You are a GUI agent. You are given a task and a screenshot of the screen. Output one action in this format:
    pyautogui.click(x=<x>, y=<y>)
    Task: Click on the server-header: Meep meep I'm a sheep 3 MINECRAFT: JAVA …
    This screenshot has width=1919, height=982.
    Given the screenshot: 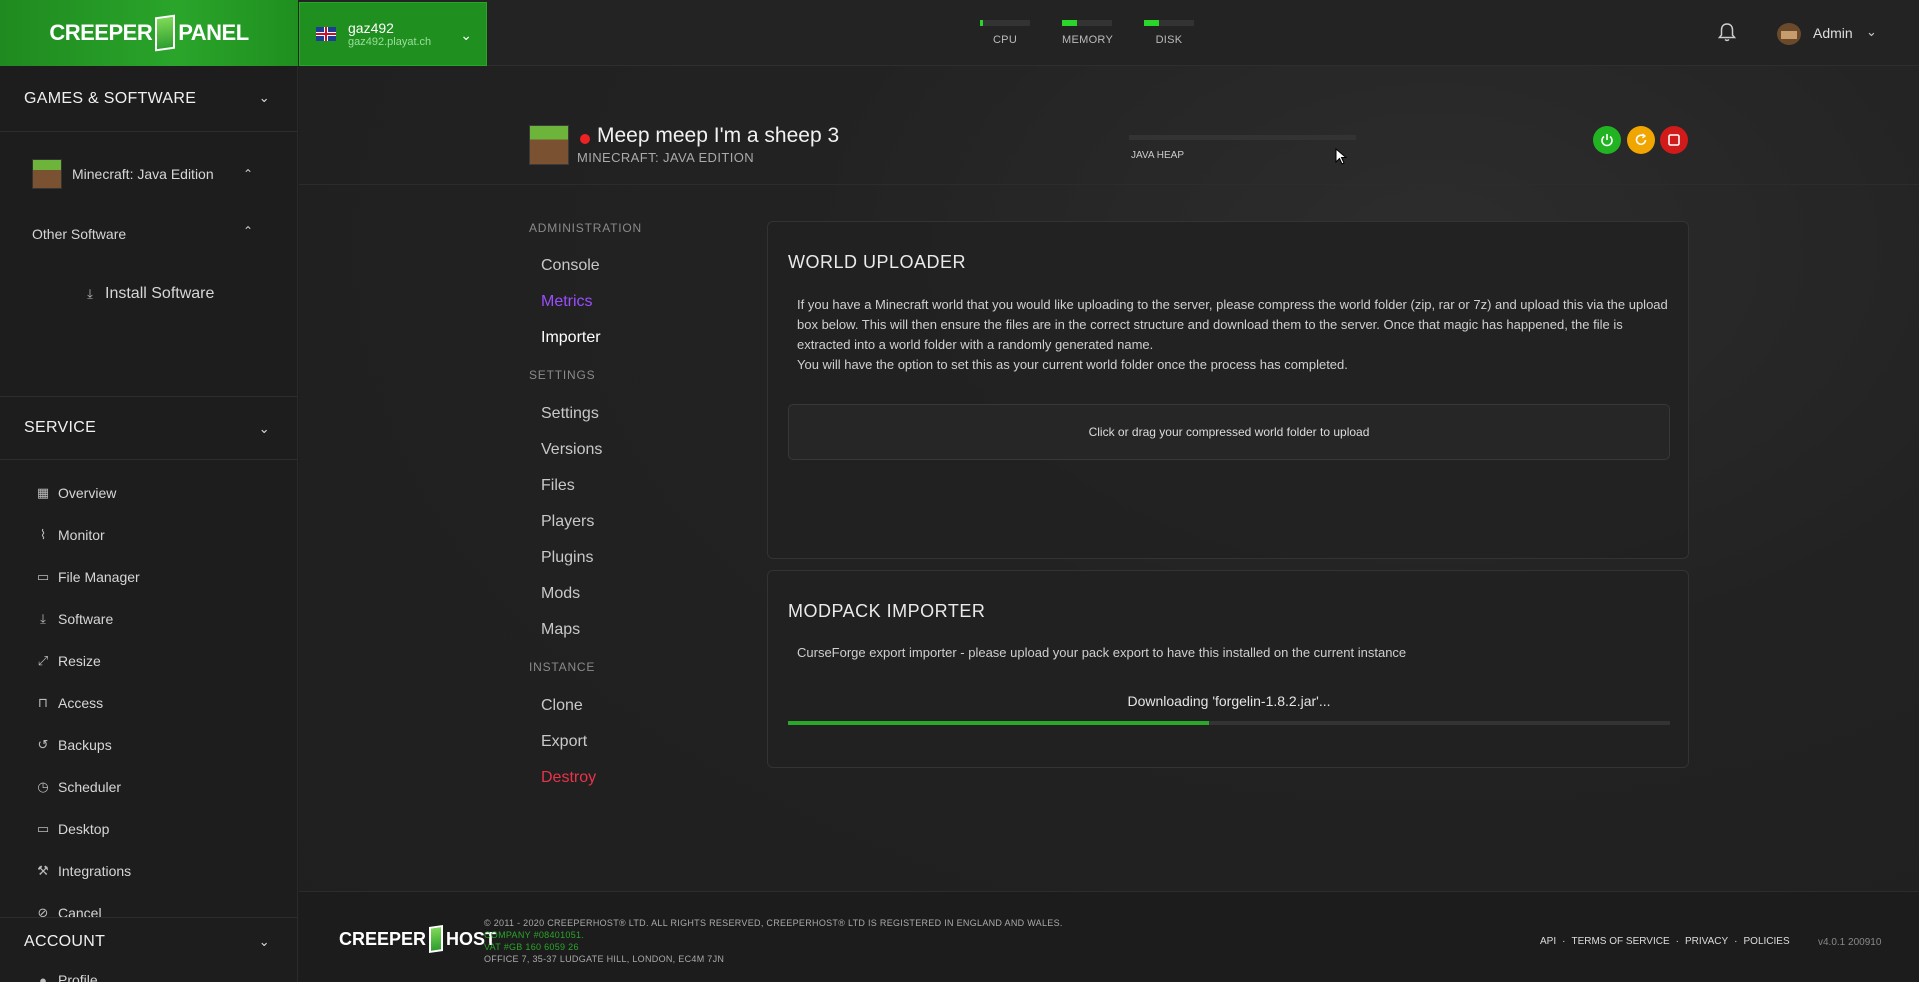 What is the action you would take?
    pyautogui.click(x=1109, y=125)
    